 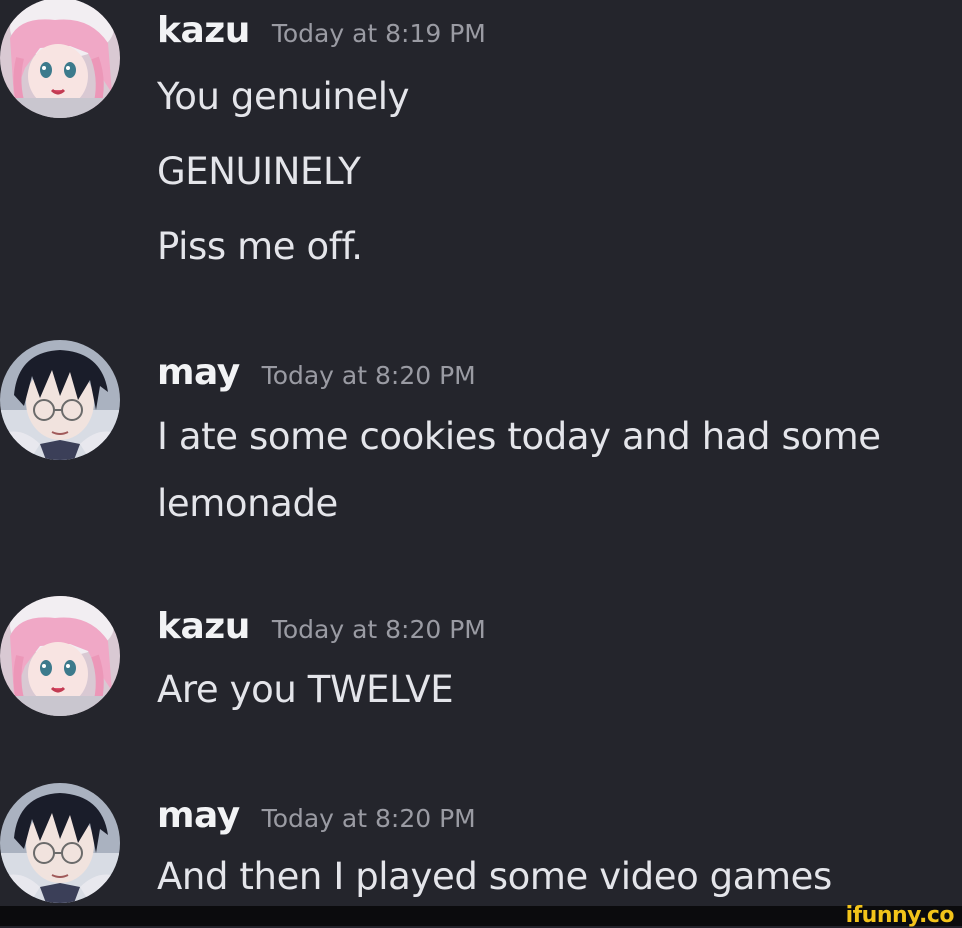 What do you see at coordinates (900, 915) in the screenshot?
I see `ifunny-watermark: ifunny.co` at bounding box center [900, 915].